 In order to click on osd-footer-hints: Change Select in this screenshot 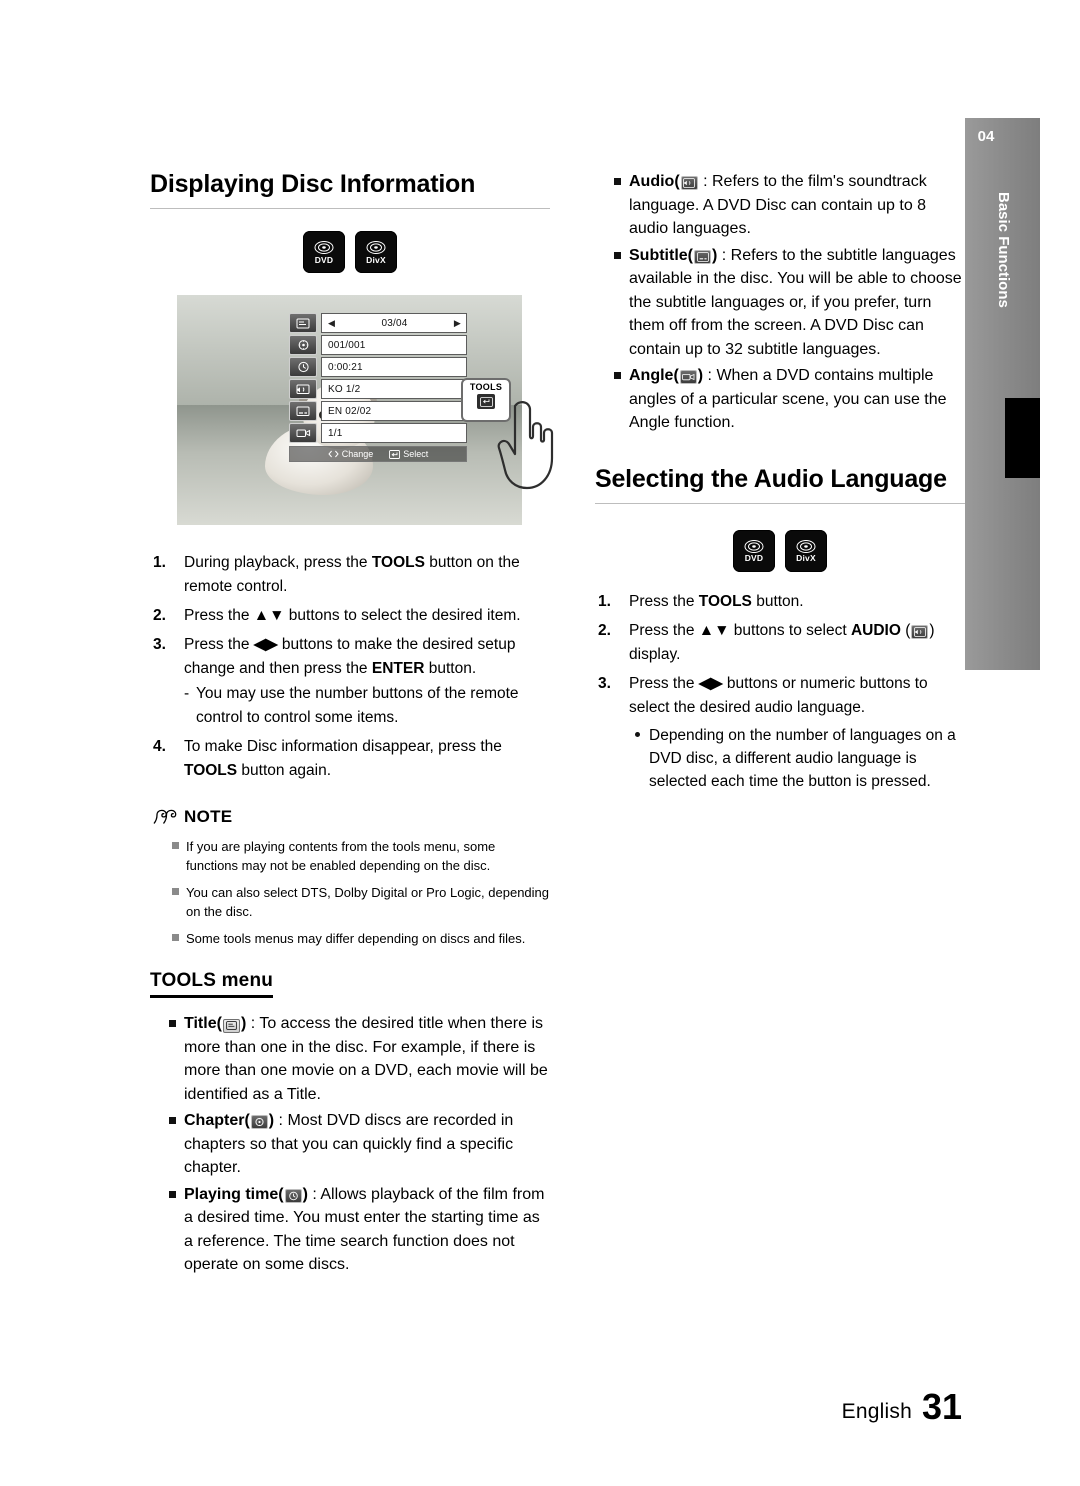, I will do `click(378, 454)`.